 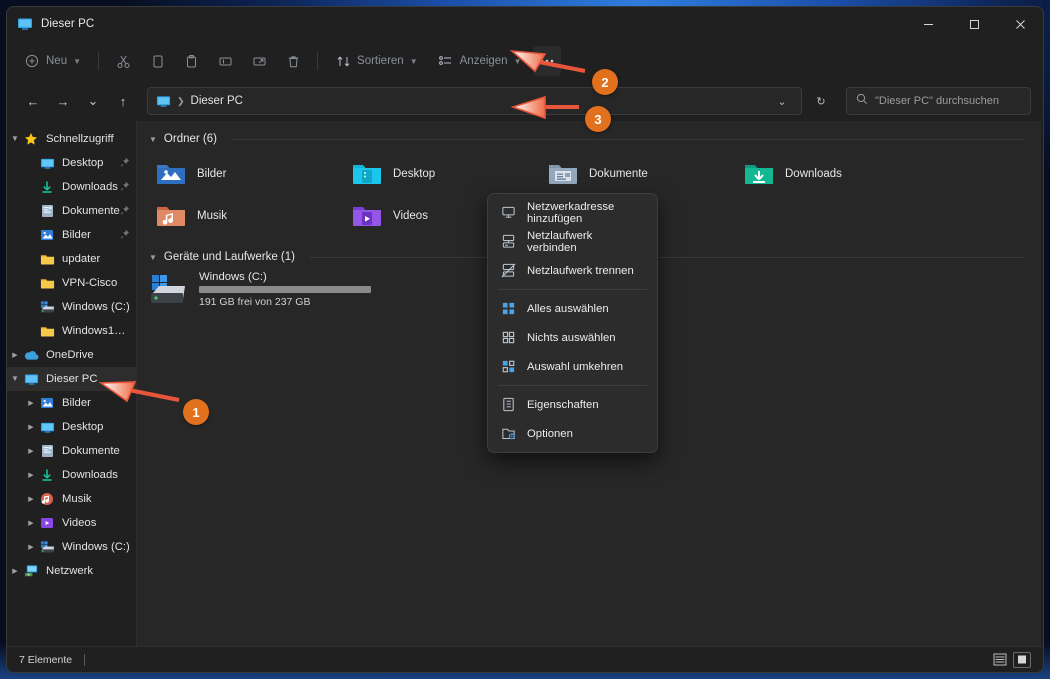 What do you see at coordinates (96, 307) in the screenshot?
I see `sidebar-item-label: Windows (C:)` at bounding box center [96, 307].